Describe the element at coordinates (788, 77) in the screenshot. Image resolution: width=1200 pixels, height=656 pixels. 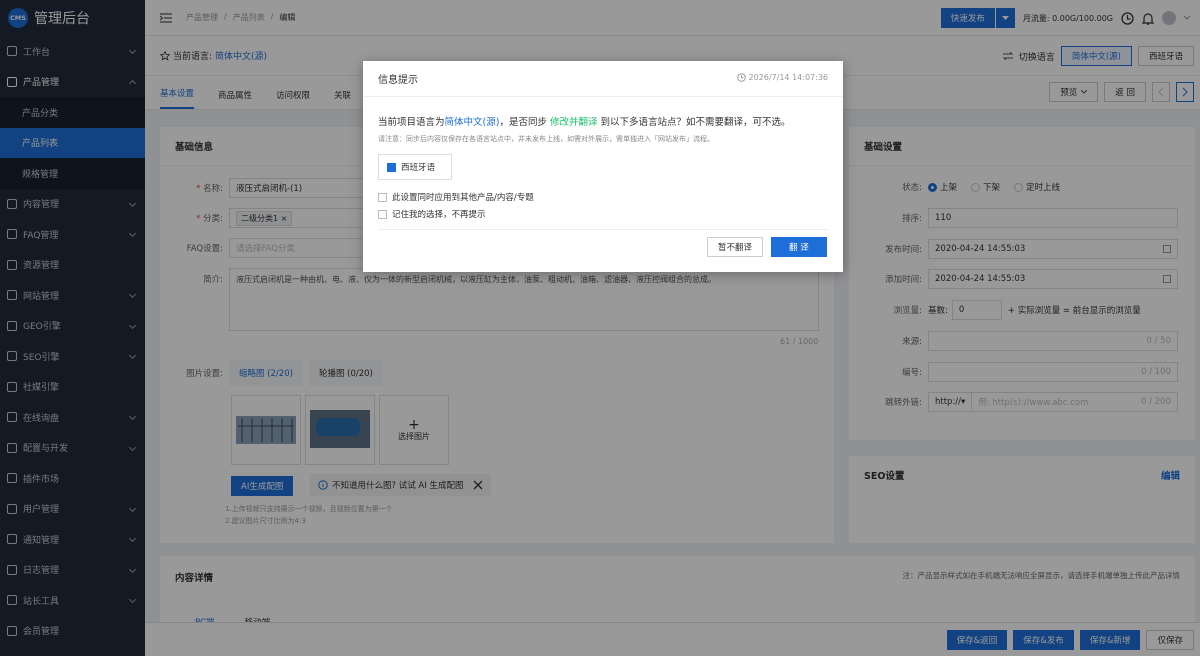
I see `dialog-time-text: 2026/7/14 14:07:36` at that location.